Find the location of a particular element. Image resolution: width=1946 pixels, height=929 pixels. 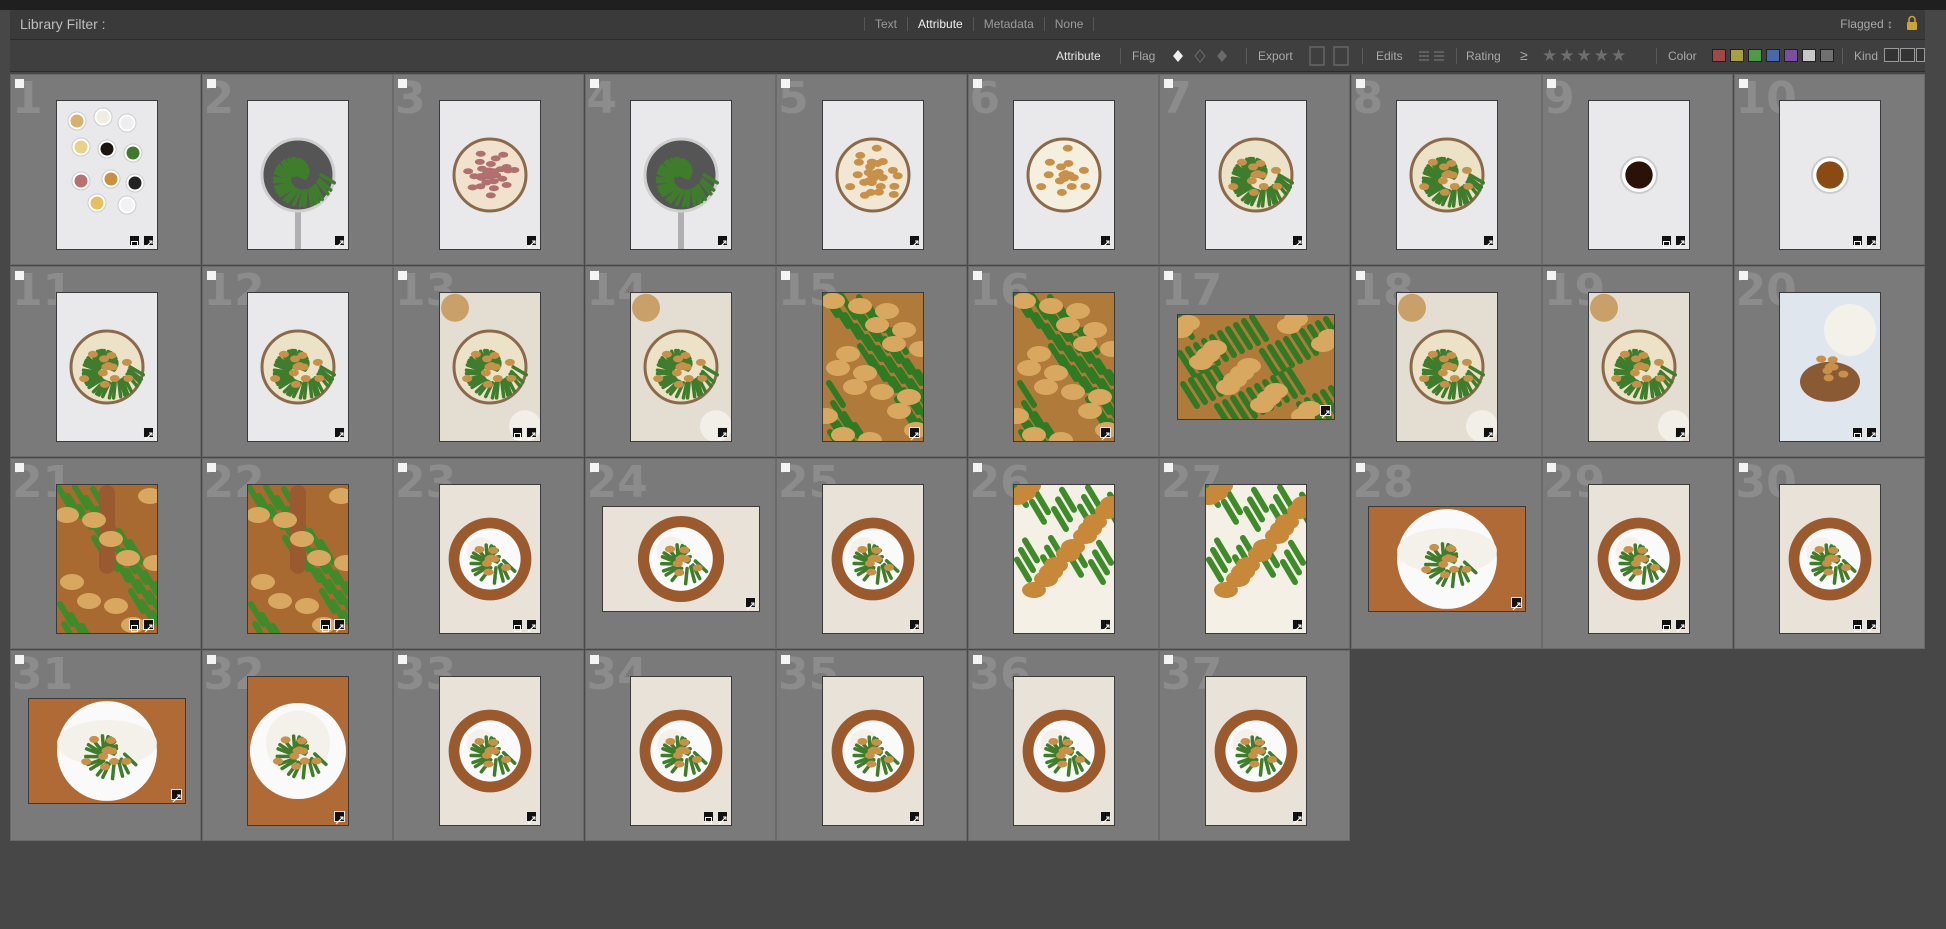

rating-operator: ≥ is located at coordinates (1524, 55).